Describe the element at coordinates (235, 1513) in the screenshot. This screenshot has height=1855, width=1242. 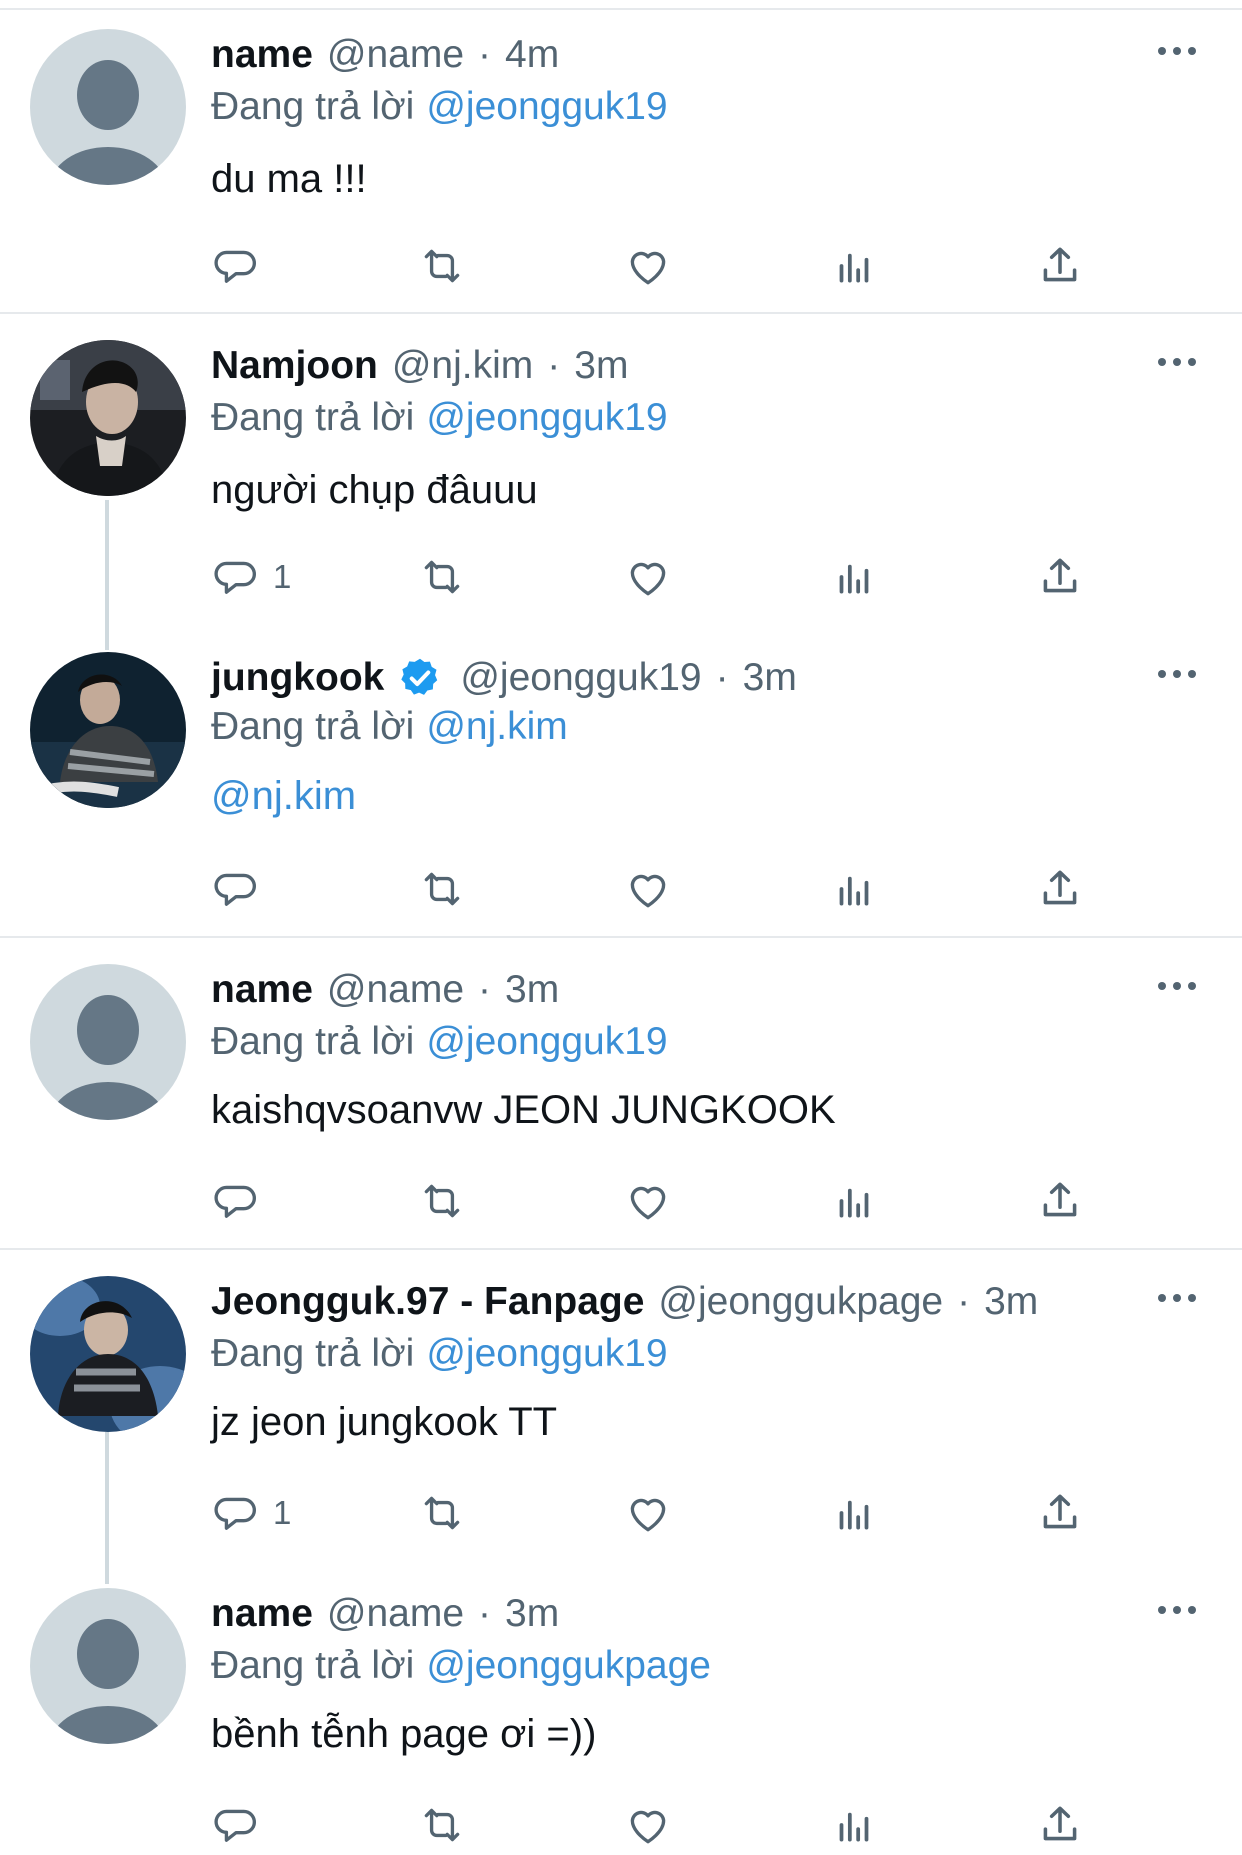
I see `reply-icon` at that location.